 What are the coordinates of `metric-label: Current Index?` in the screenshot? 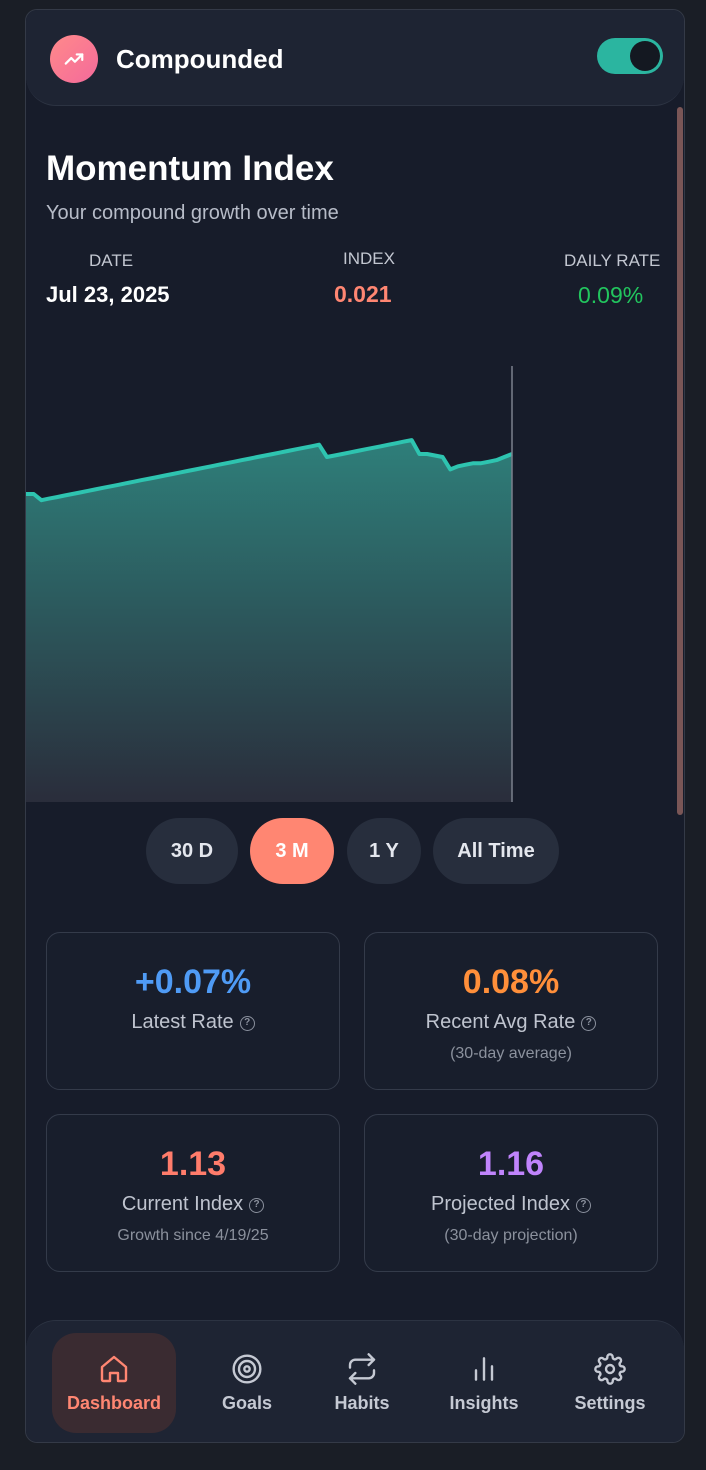 It's located at (193, 1204).